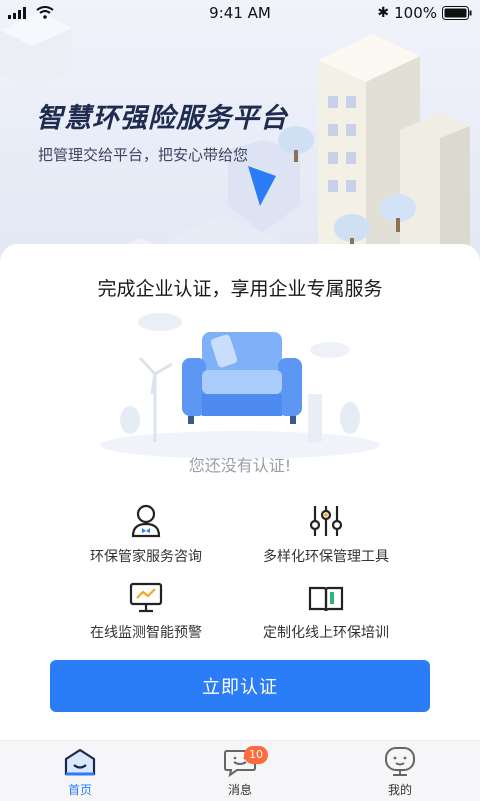 Image resolution: width=480 pixels, height=801 pixels. Describe the element at coordinates (240, 13) in the screenshot. I see `status-bar: 9:41 AM ✱ 100%` at that location.